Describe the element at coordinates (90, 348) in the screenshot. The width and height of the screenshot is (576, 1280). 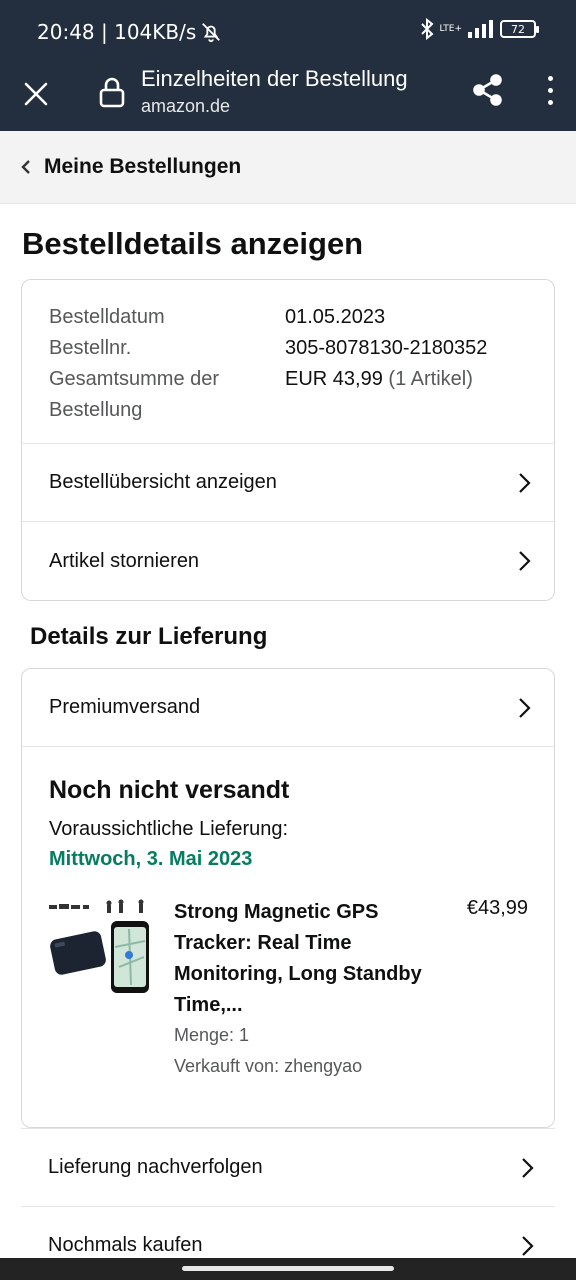
I see `order-number-label: Bestellnr.` at that location.